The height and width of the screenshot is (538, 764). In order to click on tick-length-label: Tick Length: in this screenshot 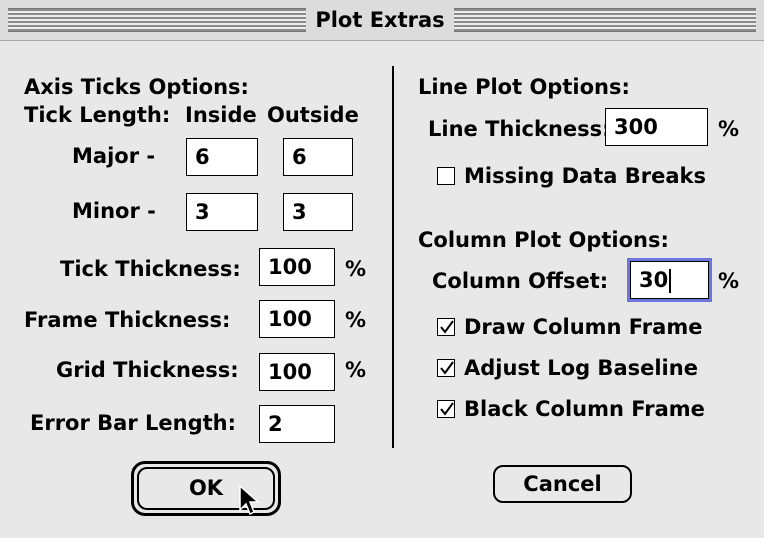, I will do `click(97, 115)`.